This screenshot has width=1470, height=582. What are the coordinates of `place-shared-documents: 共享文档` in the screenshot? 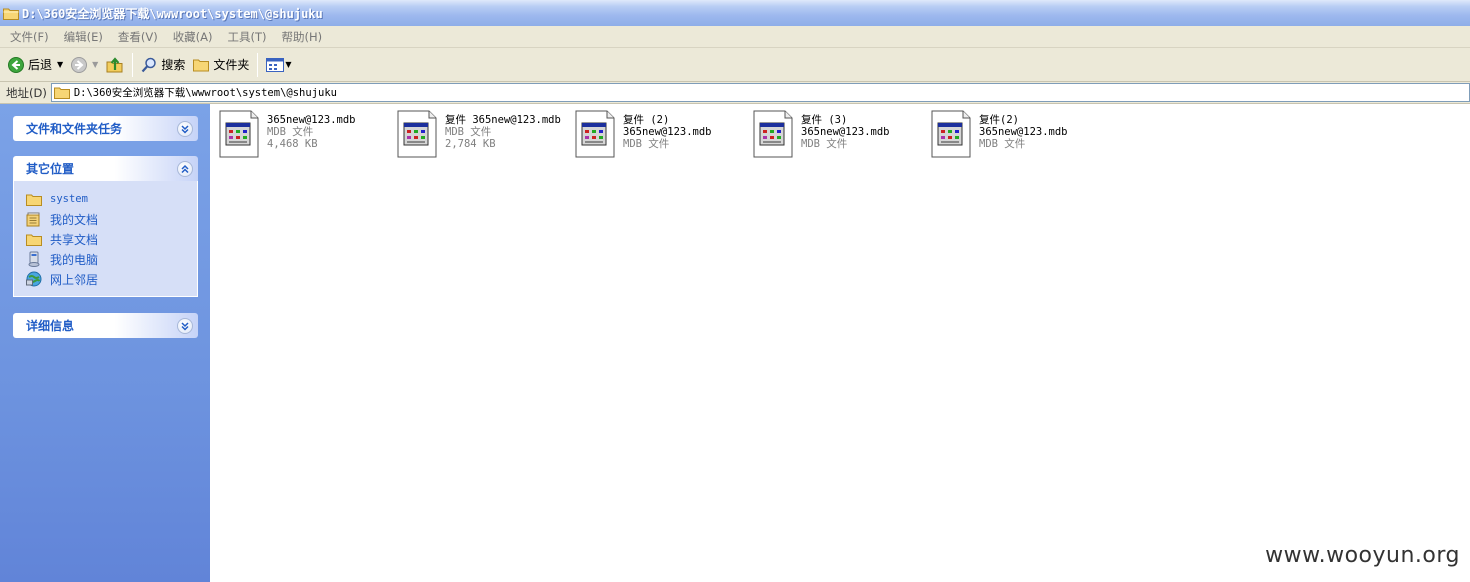 It's located at (111, 239).